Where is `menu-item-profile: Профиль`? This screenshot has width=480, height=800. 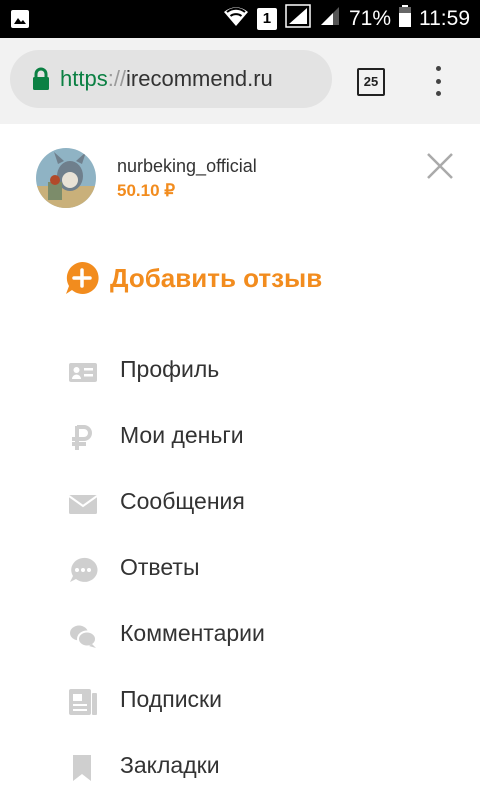
menu-item-profile: Профиль is located at coordinates (240, 371).